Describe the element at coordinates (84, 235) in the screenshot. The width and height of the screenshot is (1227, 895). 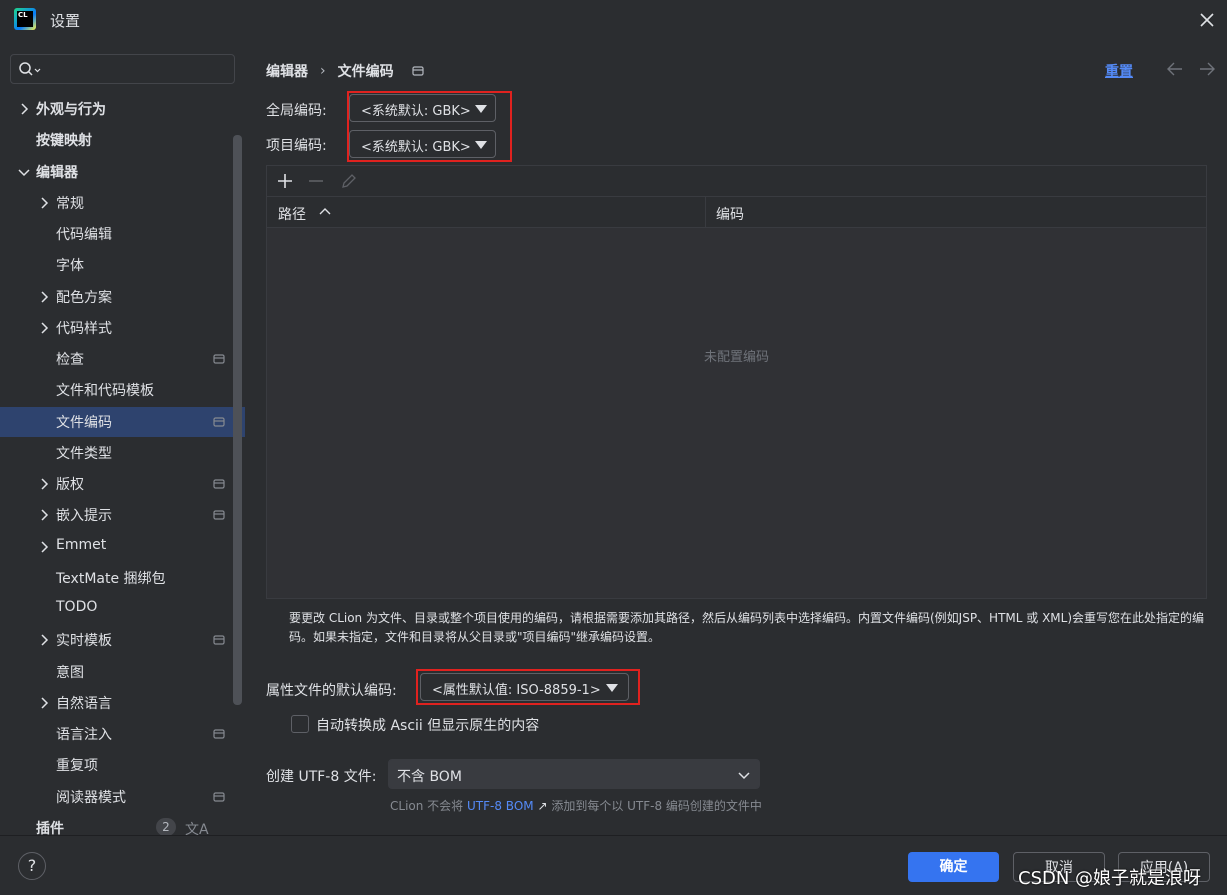
I see `sidebar-item-label: 代码编辑` at that location.